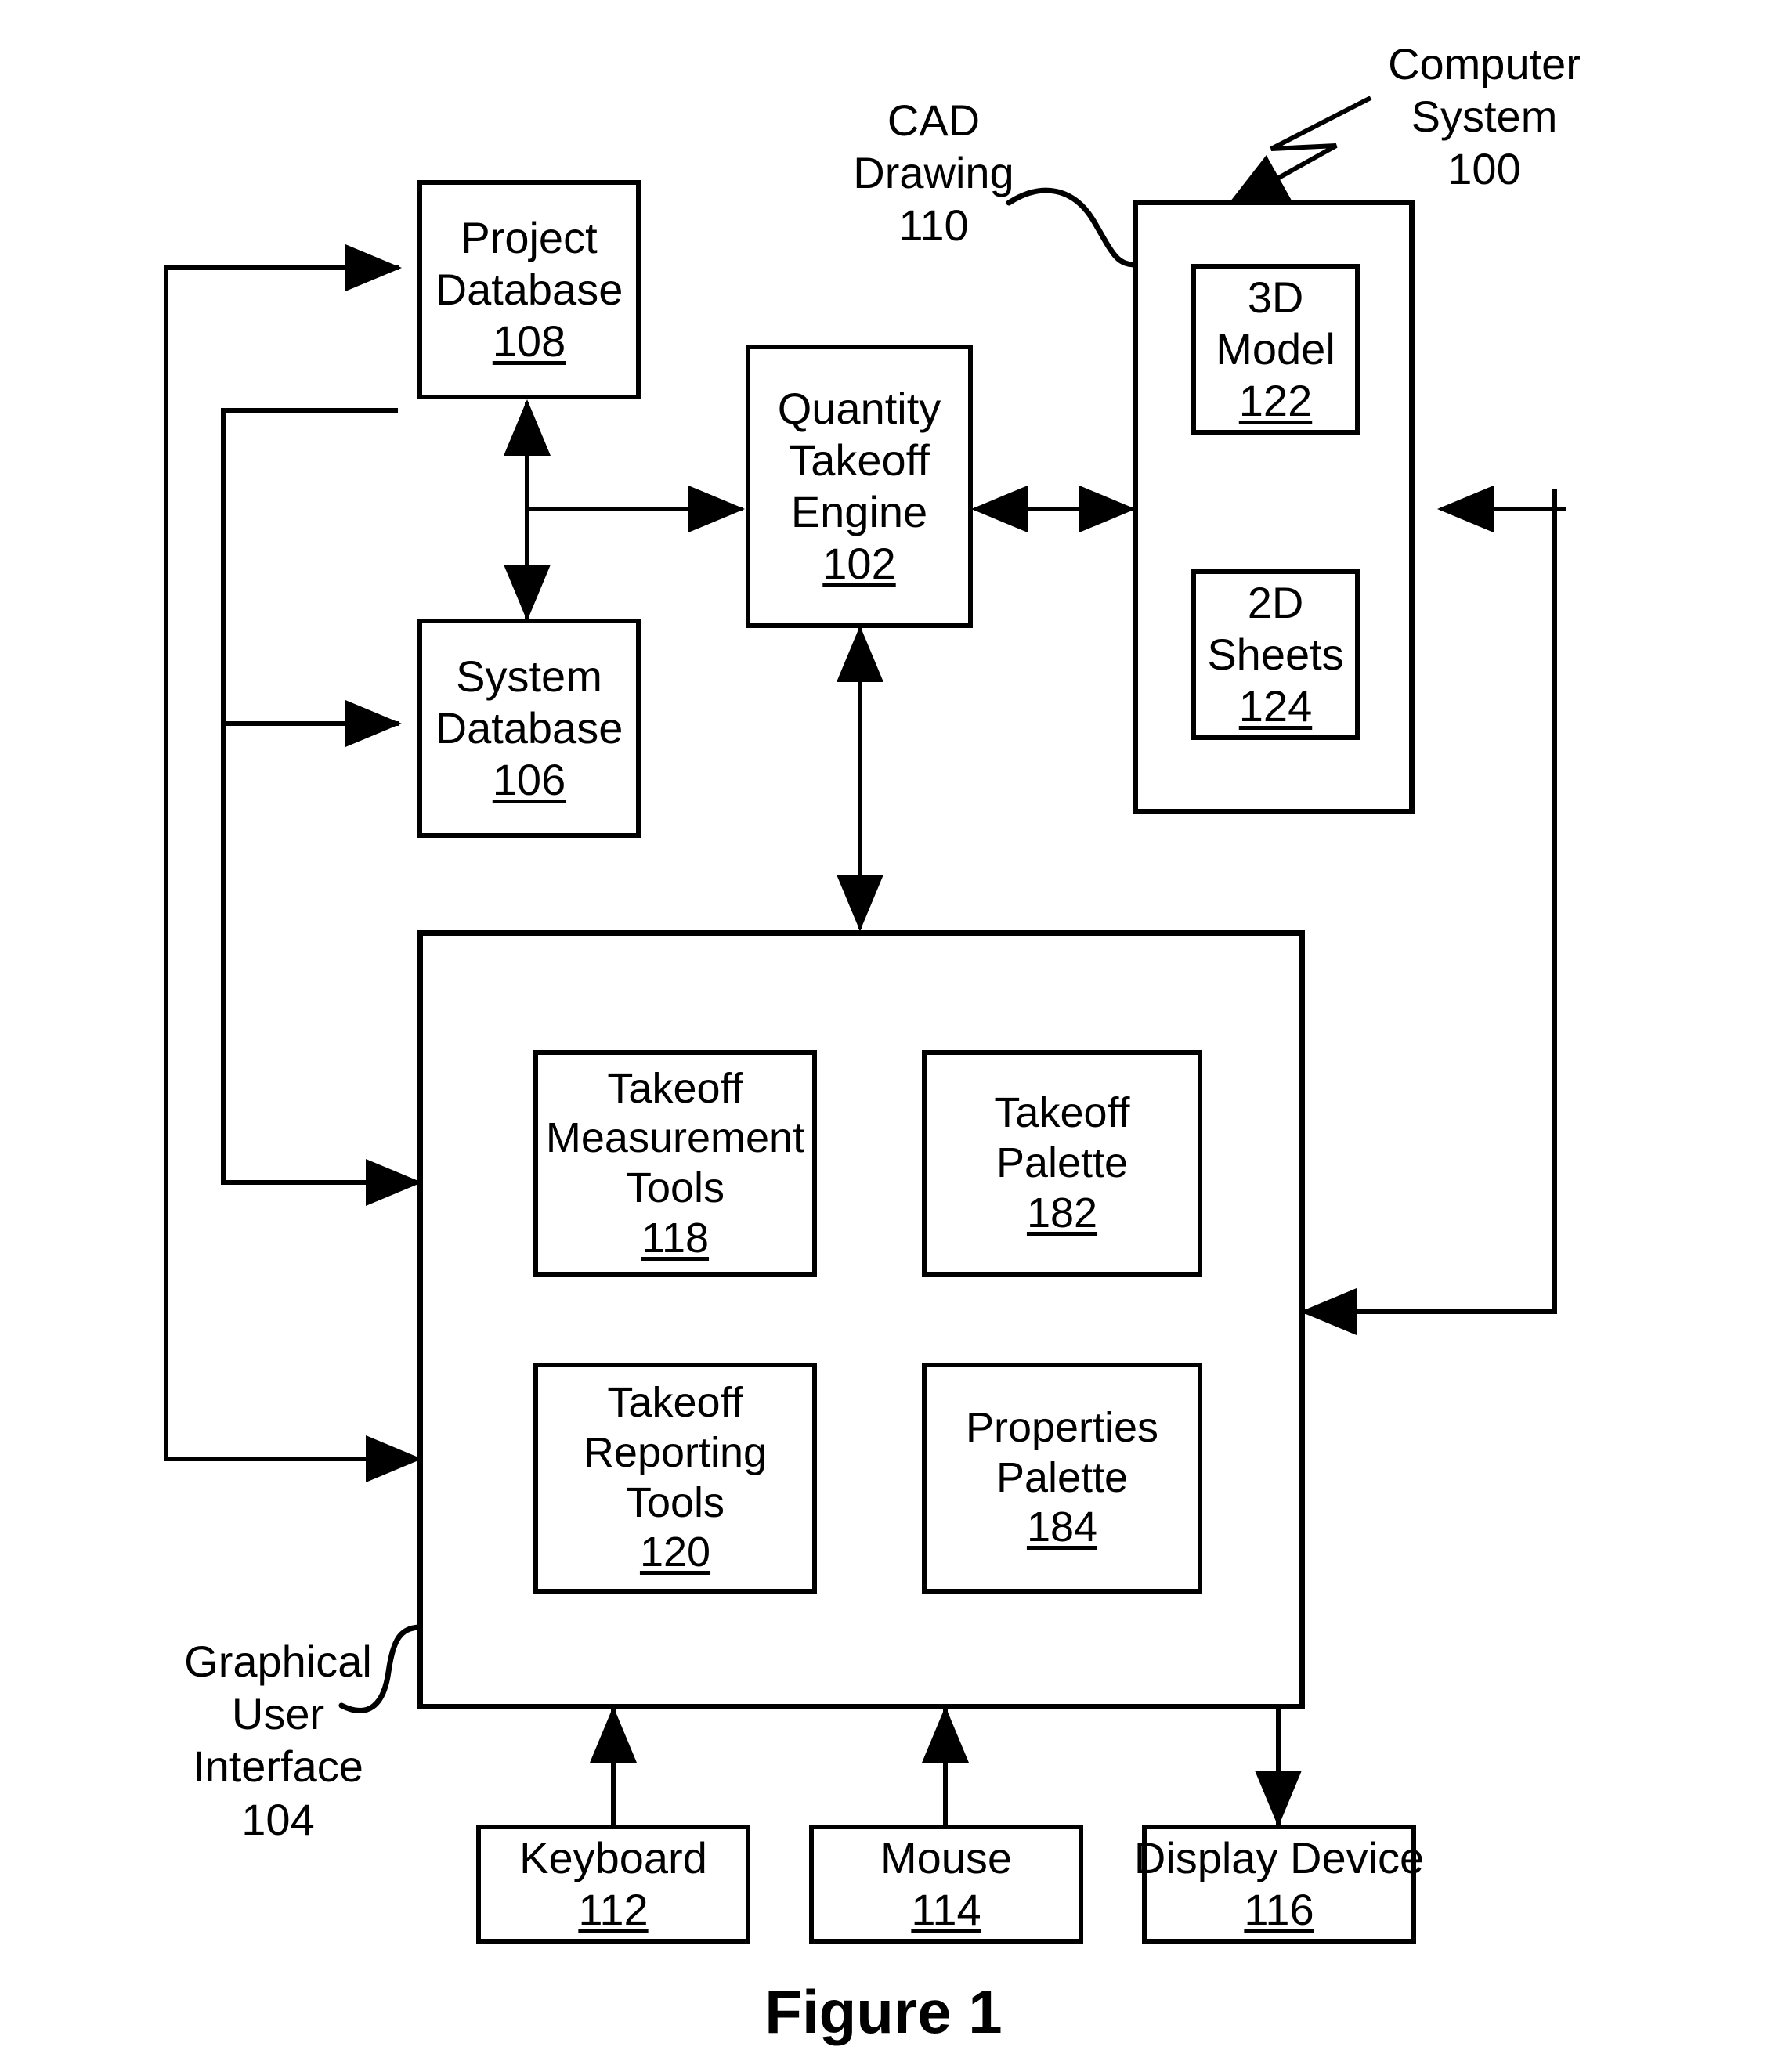 This screenshot has height=2072, width=1767. What do you see at coordinates (946, 1884) in the screenshot?
I see `mouse-box: Mouse 114` at bounding box center [946, 1884].